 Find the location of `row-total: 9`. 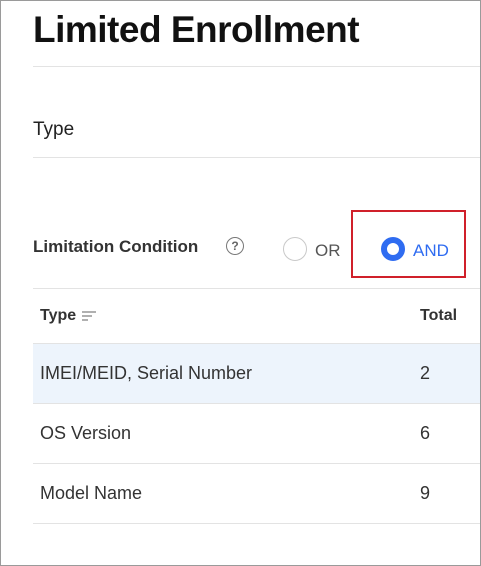

row-total: 9 is located at coordinates (425, 493).